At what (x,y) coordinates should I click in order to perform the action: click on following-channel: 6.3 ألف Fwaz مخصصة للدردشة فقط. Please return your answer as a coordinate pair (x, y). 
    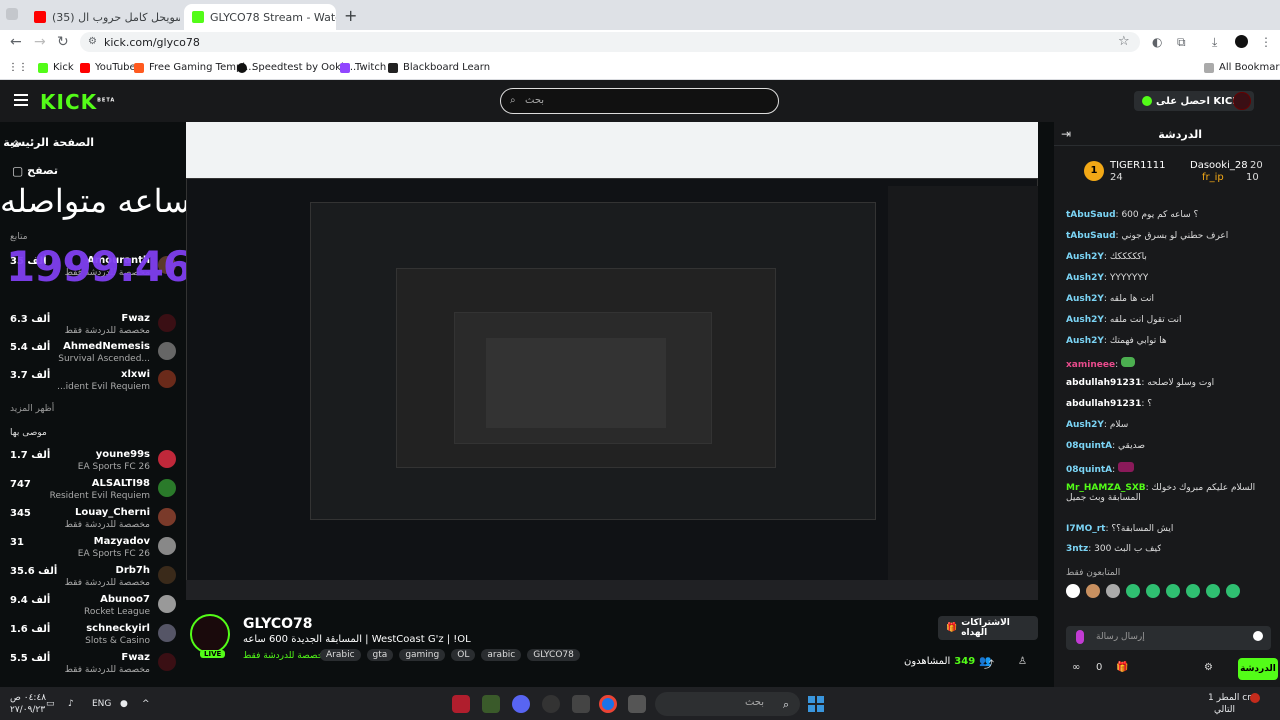
    Looking at the image, I should click on (93, 326).